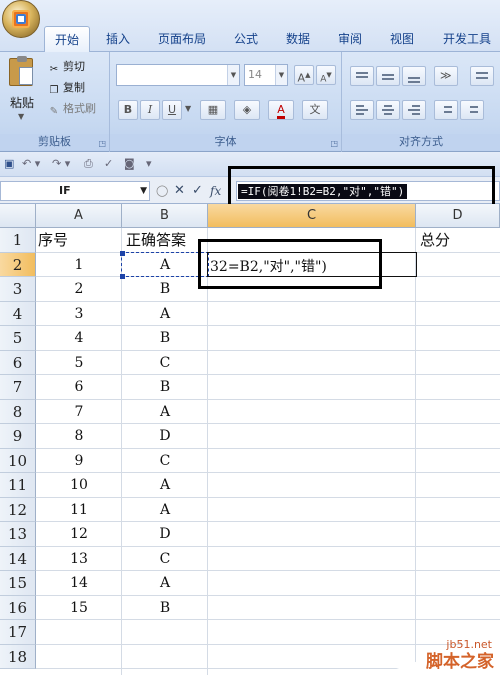  What do you see at coordinates (102, 143) in the screenshot?
I see `clipboard-launcher-icon: ◳` at bounding box center [102, 143].